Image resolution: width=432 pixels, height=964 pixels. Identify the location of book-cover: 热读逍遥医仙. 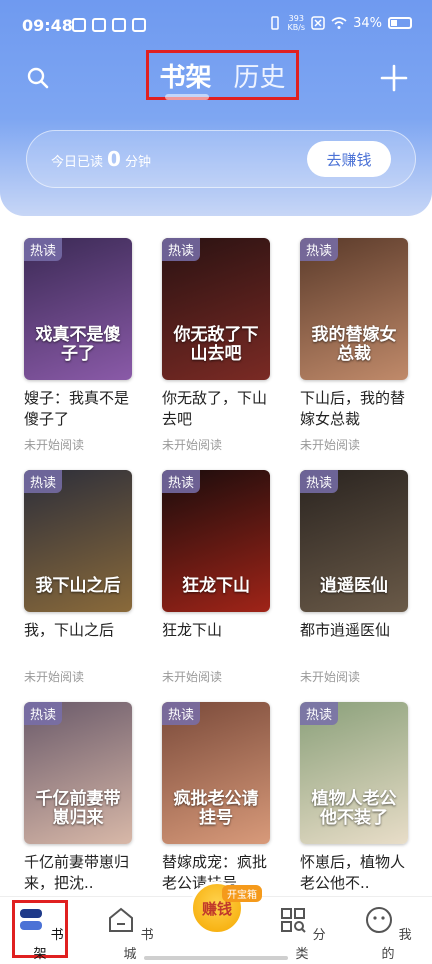
(354, 541).